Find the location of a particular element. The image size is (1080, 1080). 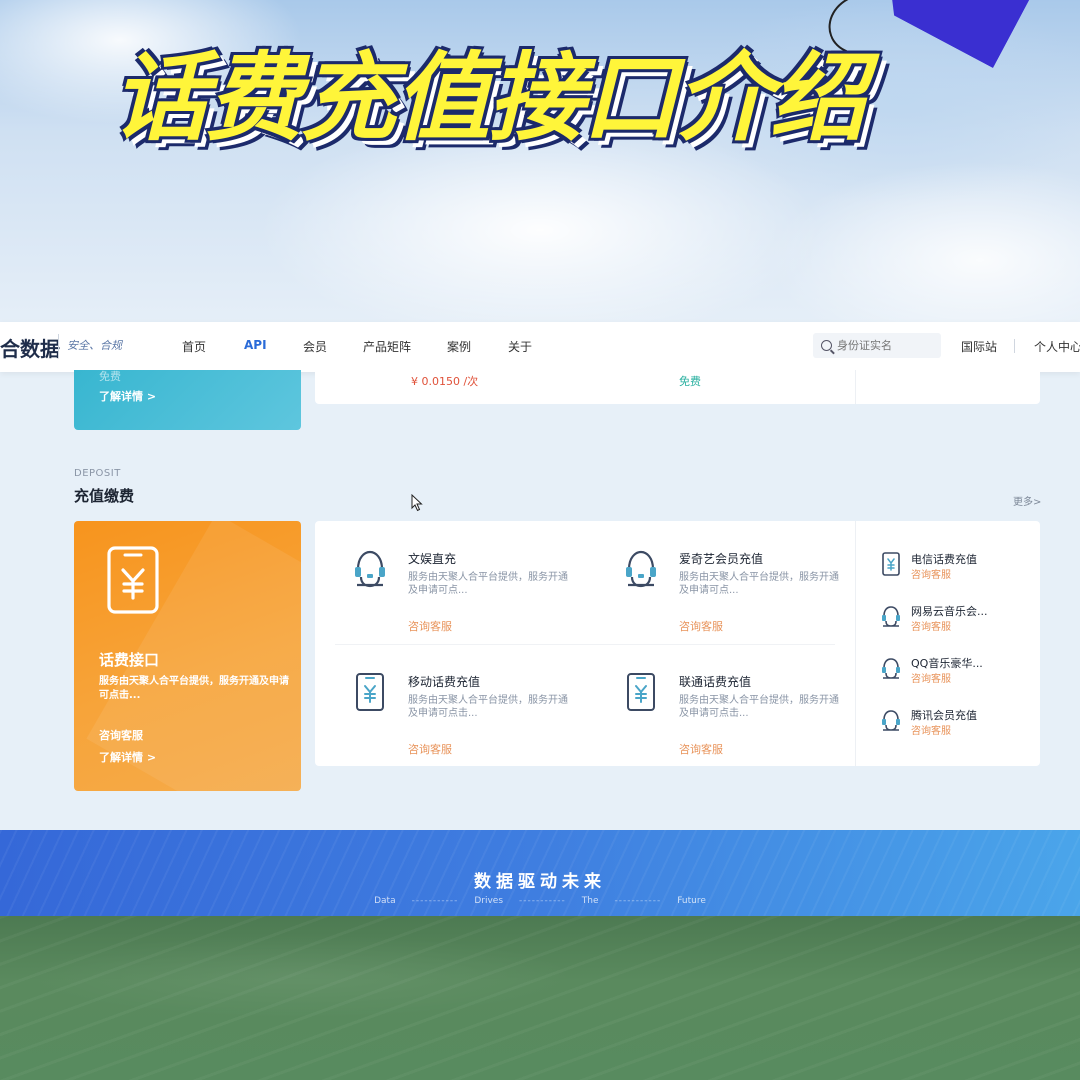

banner-word: The is located at coordinates (590, 901).